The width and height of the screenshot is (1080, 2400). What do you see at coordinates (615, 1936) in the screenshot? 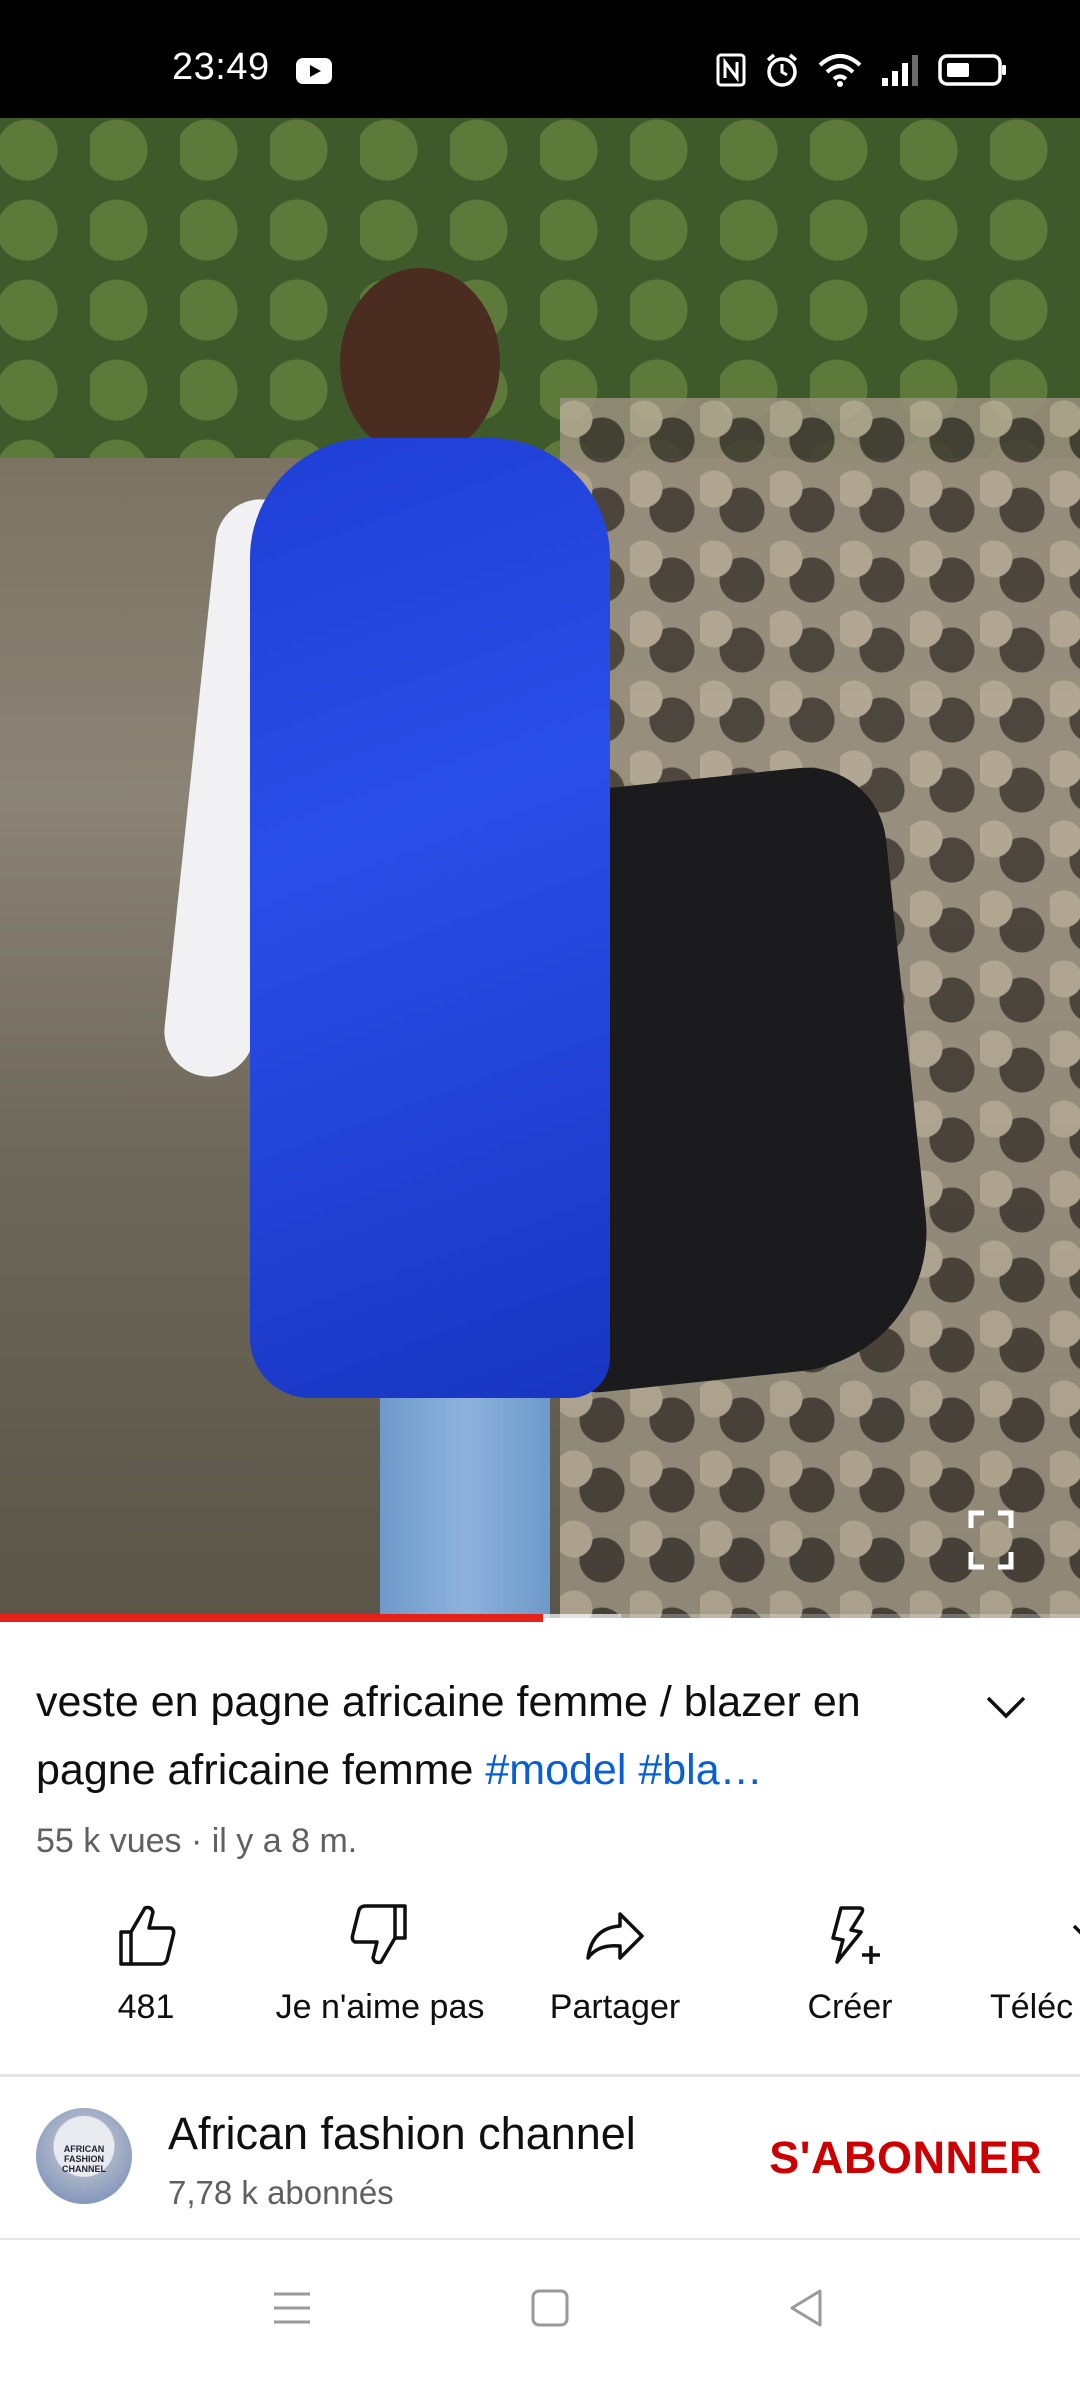
I see `share-arrow-icon` at bounding box center [615, 1936].